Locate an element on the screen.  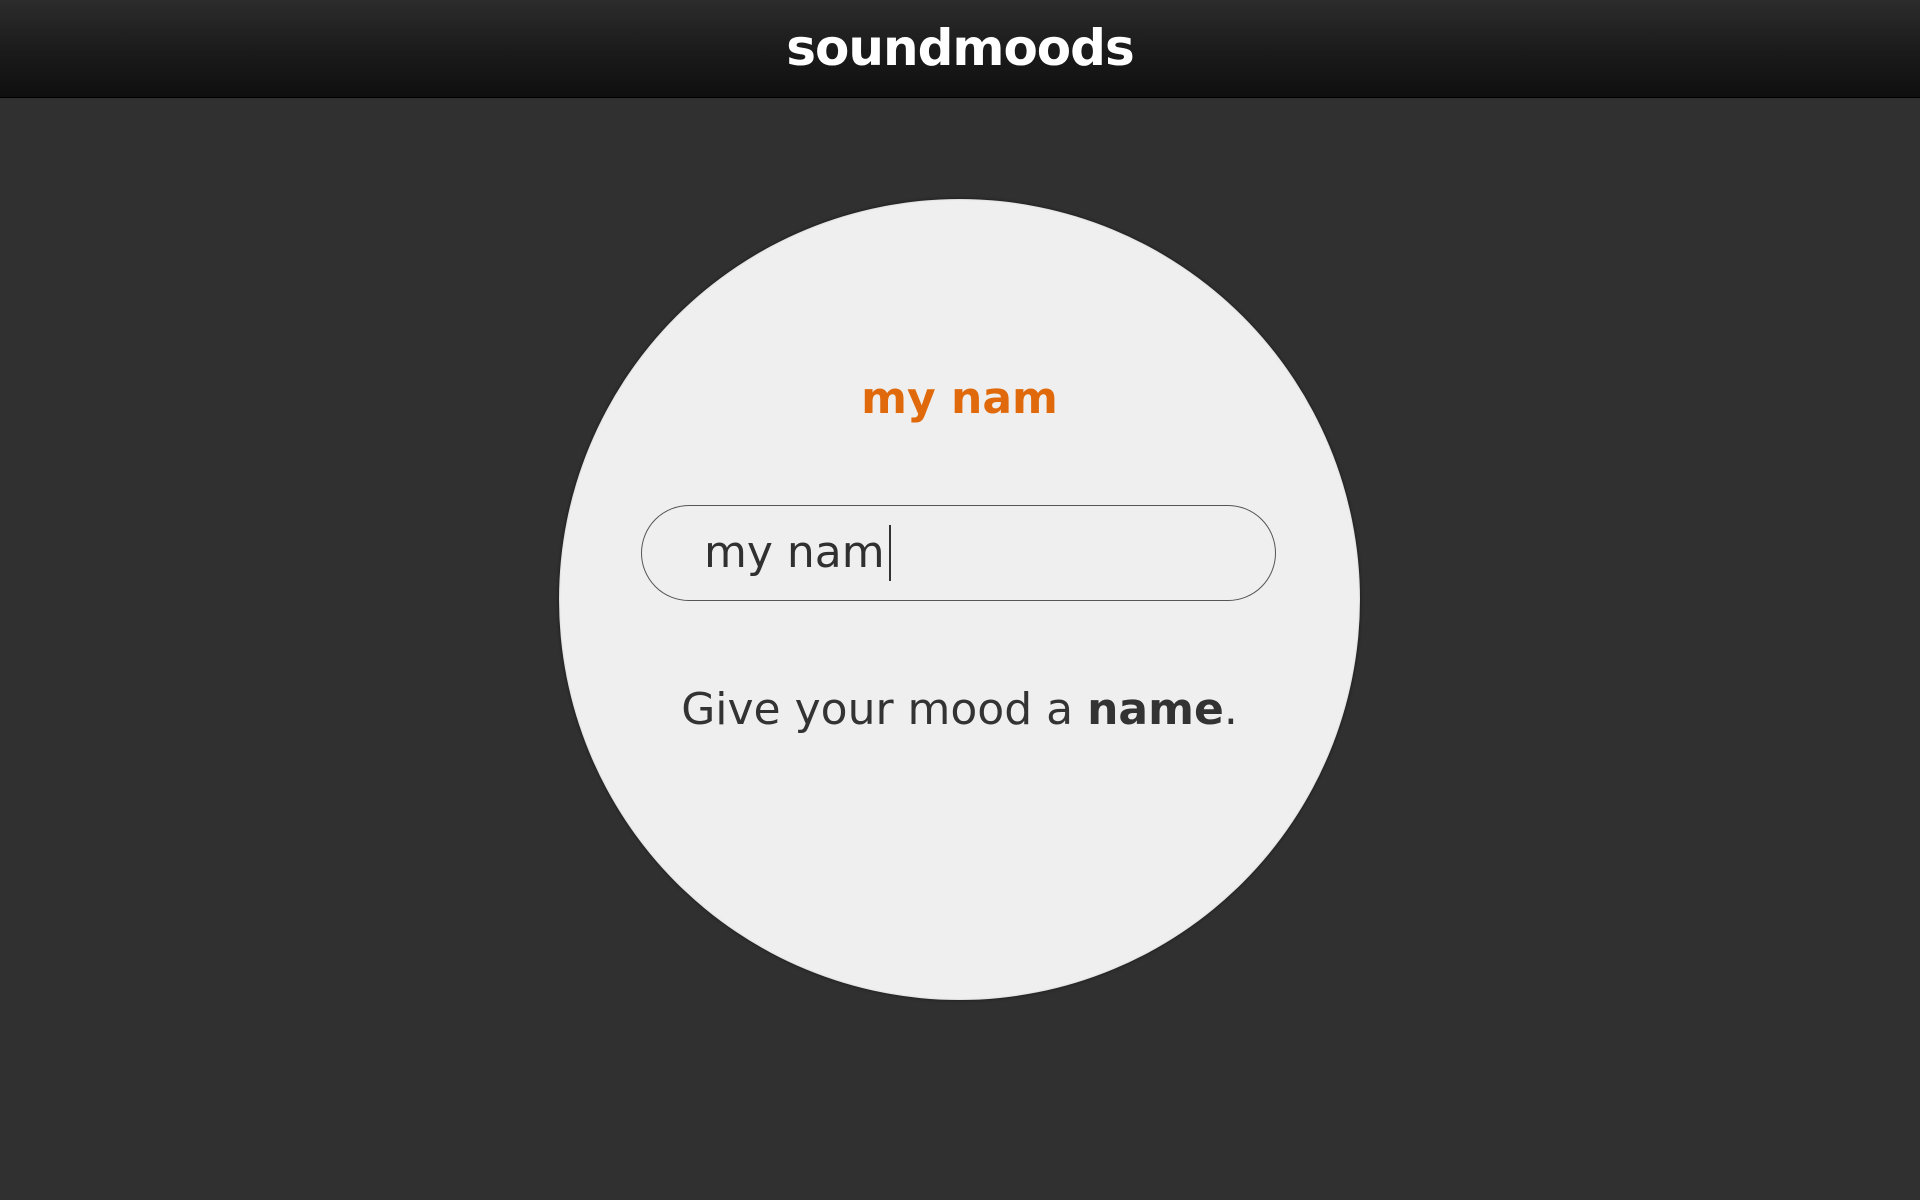
hint-prefix: Give your mood a is located at coordinates (884, 709).